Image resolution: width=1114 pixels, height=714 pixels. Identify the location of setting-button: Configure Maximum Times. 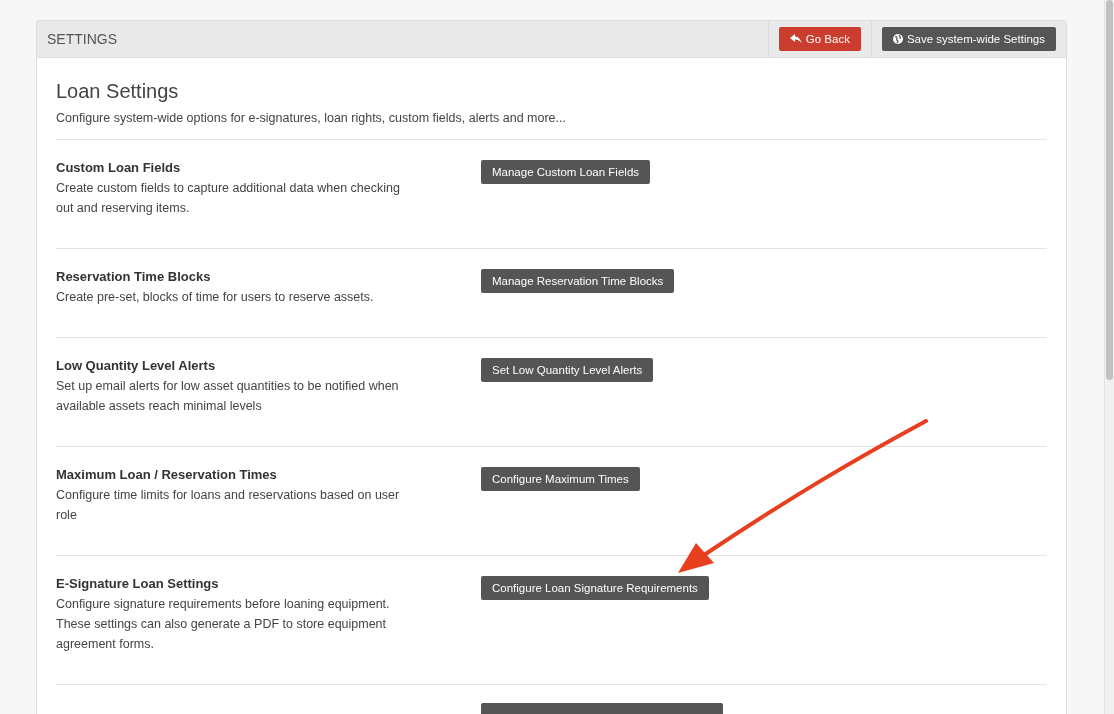
(560, 479).